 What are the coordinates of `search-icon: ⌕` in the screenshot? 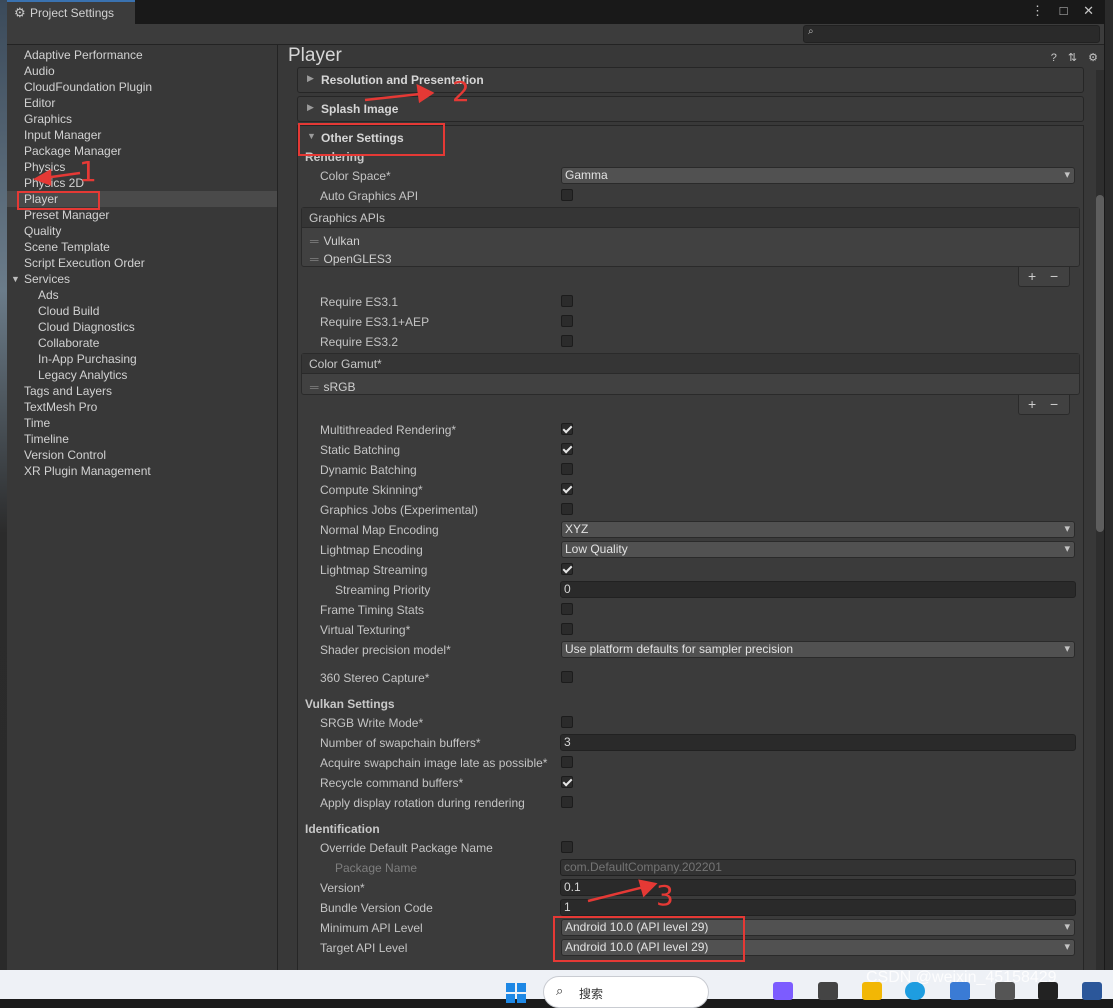 It's located at (560, 990).